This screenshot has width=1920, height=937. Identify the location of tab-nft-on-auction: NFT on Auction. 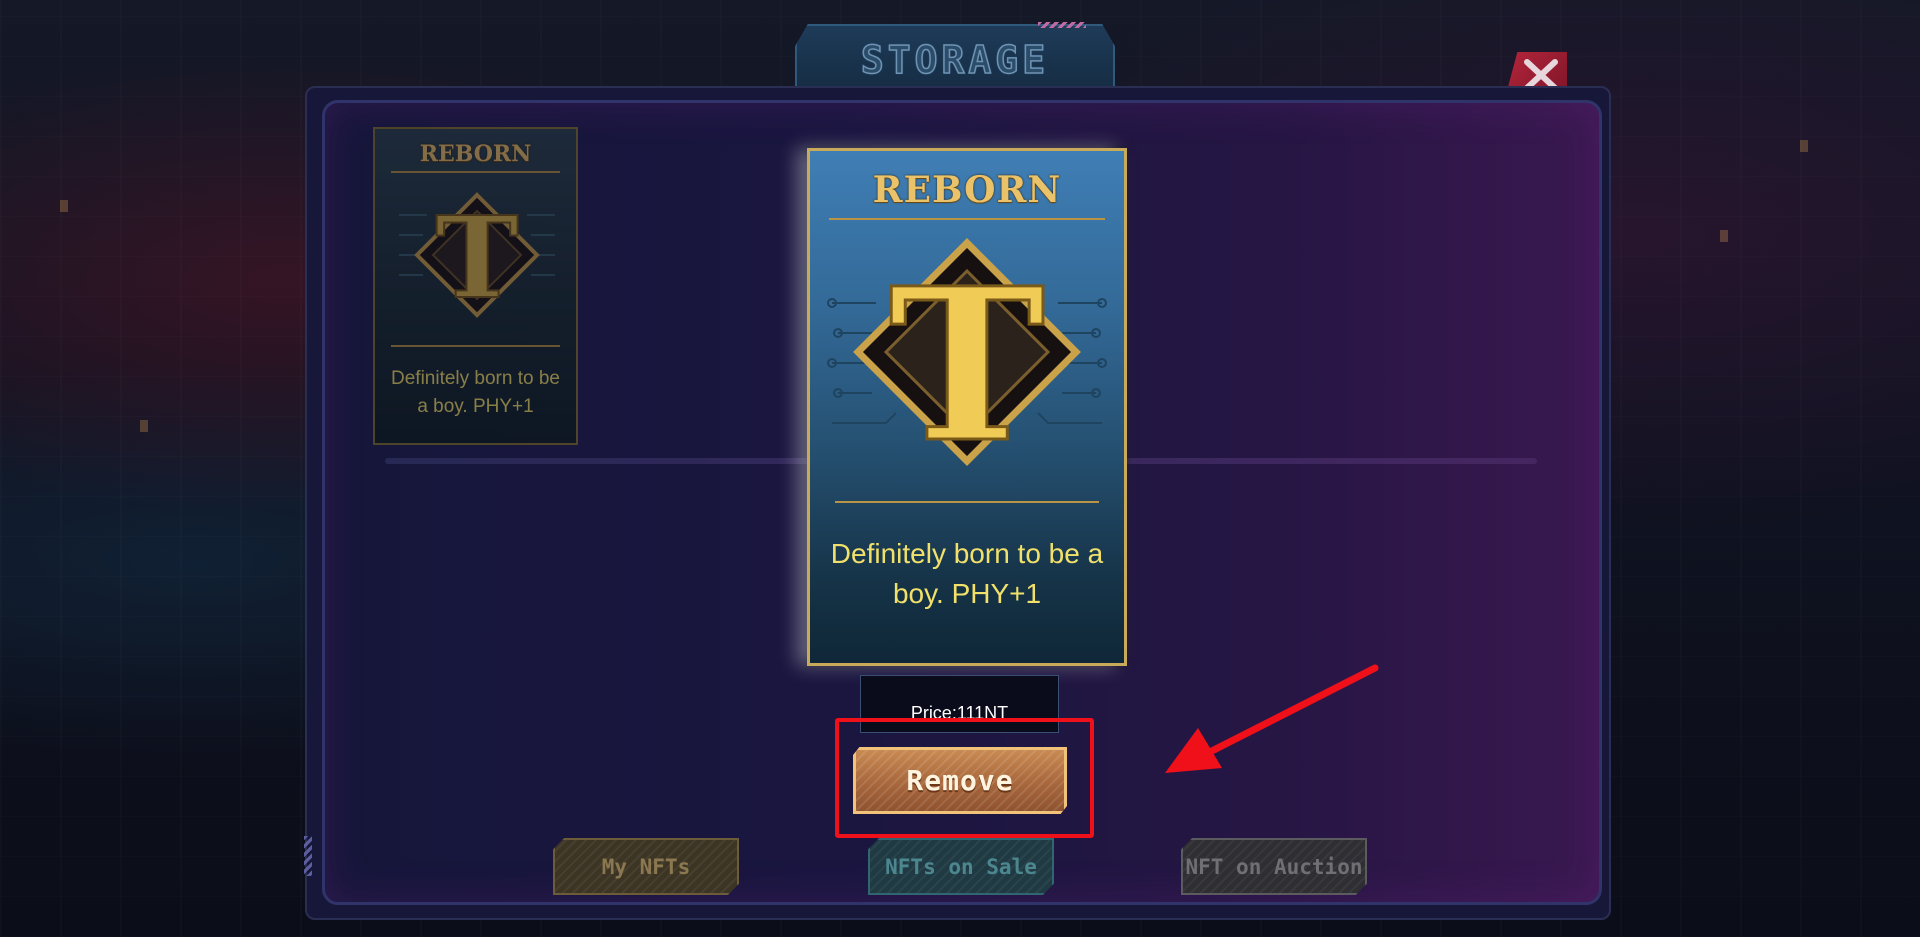
(1274, 866).